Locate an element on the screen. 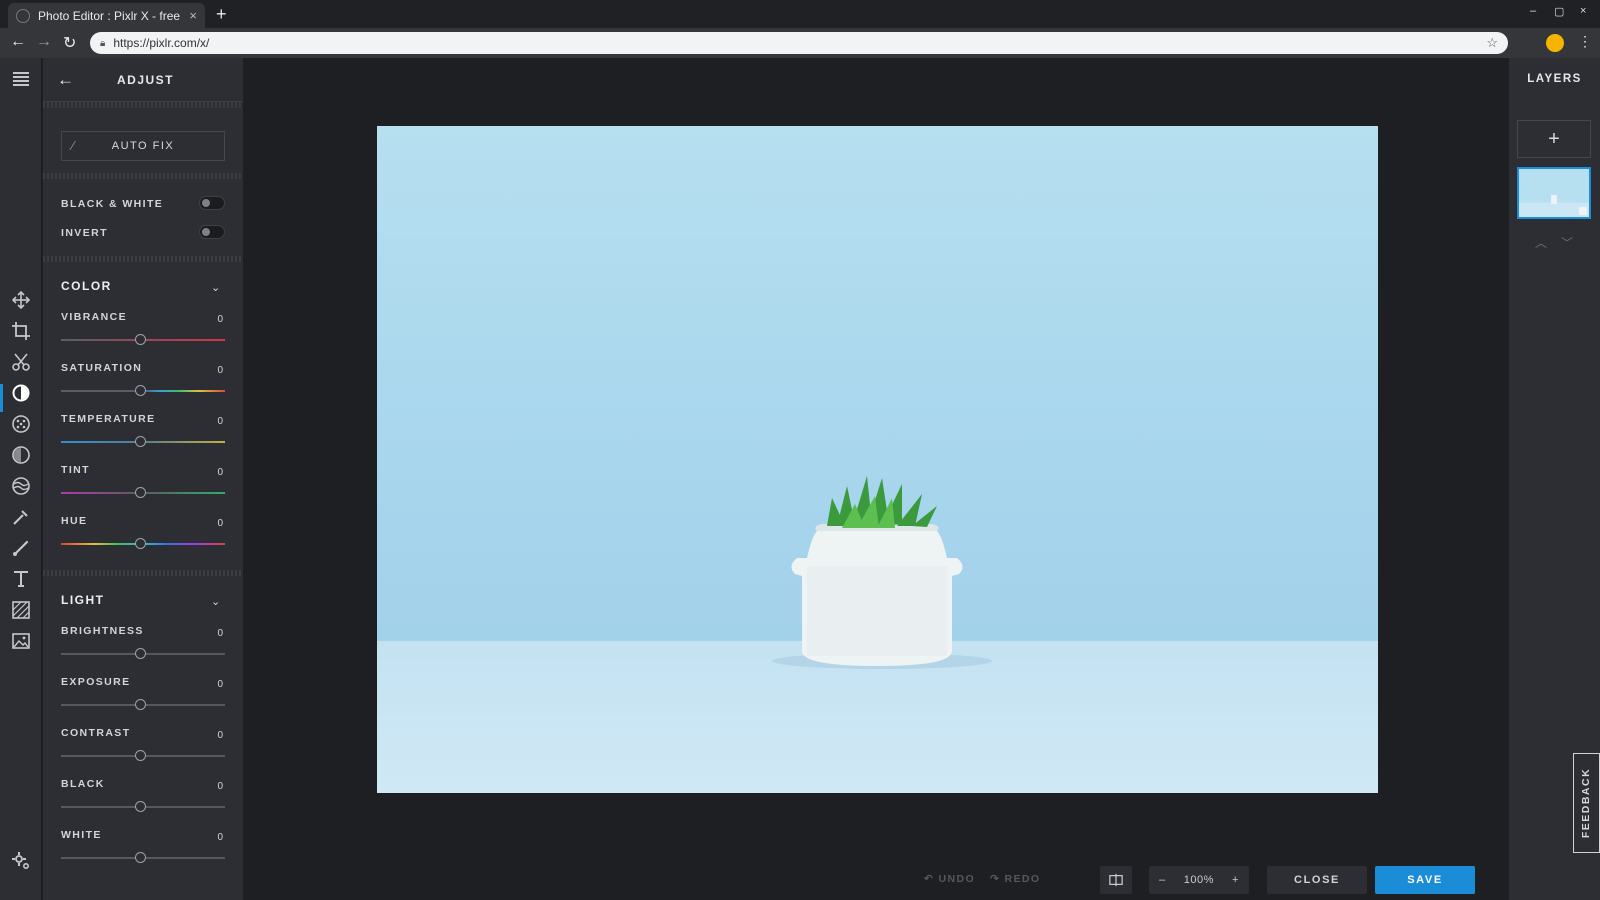 The width and height of the screenshot is (1600, 900). browser-menu-icon: ⋮ is located at coordinates (1585, 41).